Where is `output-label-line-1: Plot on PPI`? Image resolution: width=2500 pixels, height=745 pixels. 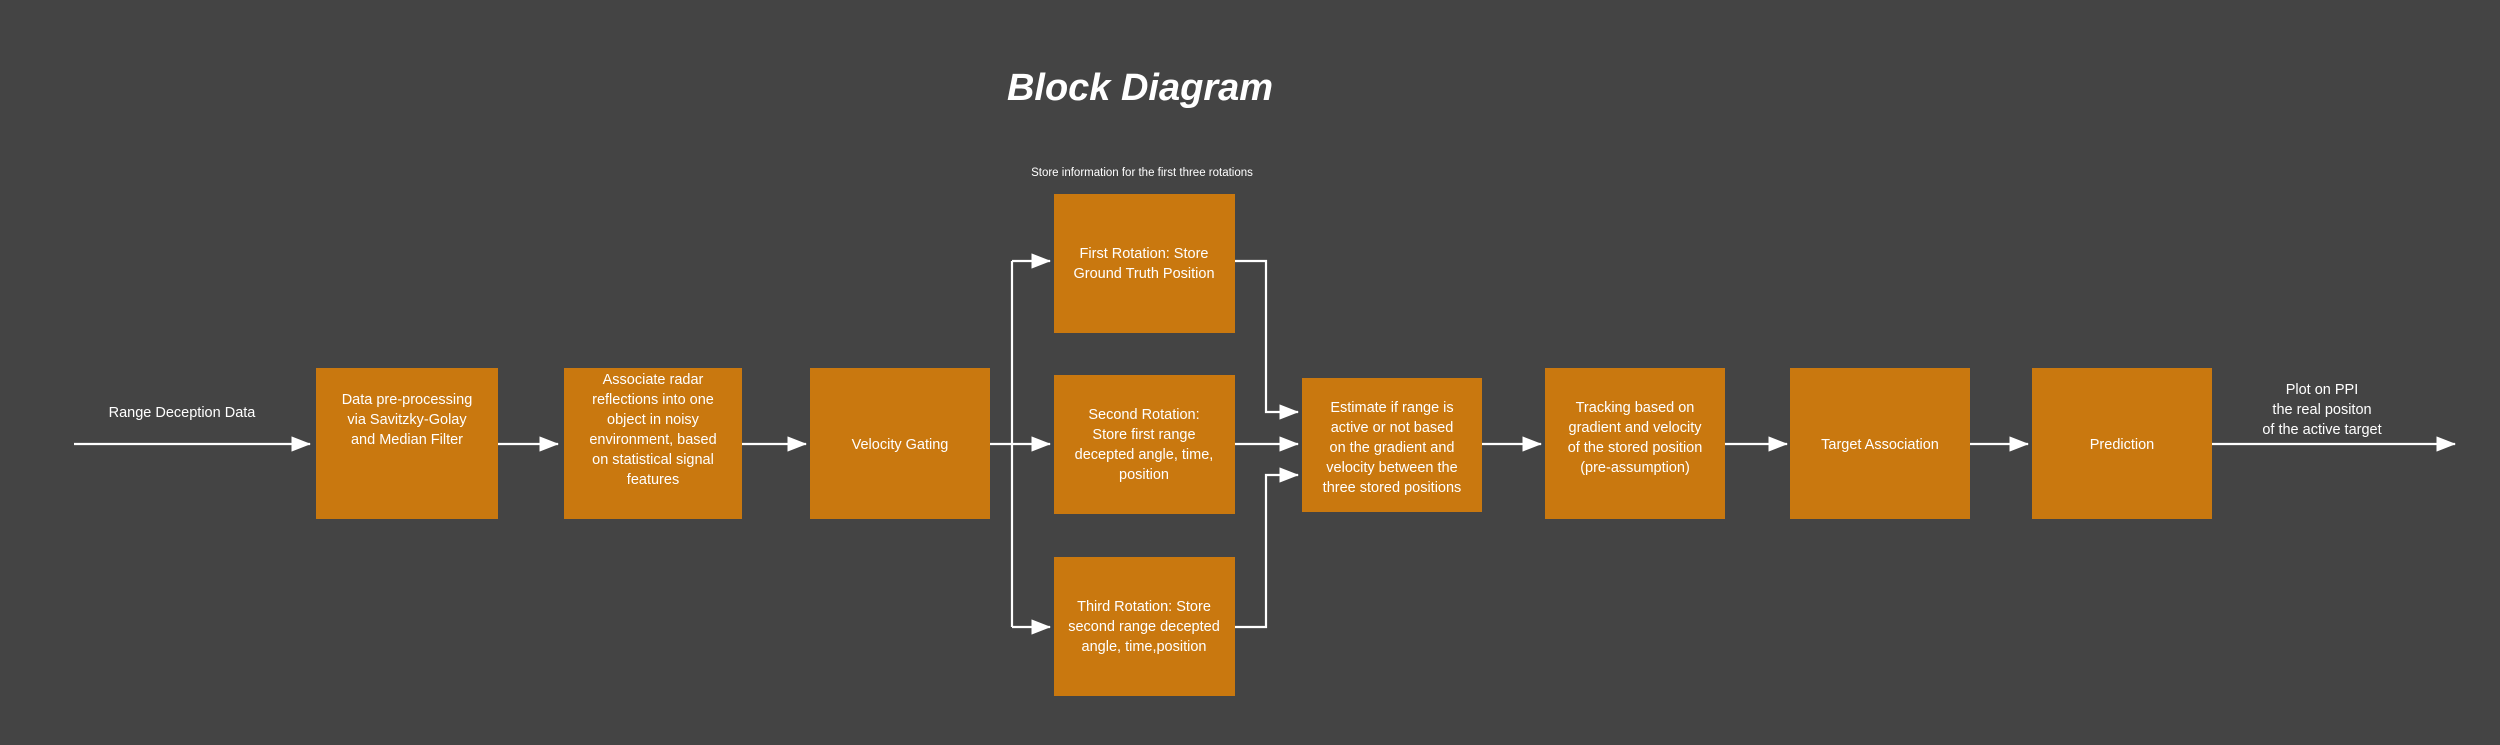 output-label-line-1: Plot on PPI is located at coordinates (2322, 390).